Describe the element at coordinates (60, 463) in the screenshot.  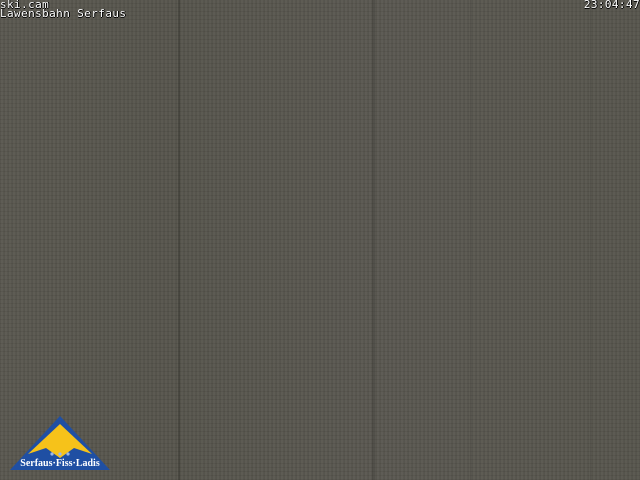
I see `logo-wordmark: Serfaus·Fiss·Ladis` at that location.